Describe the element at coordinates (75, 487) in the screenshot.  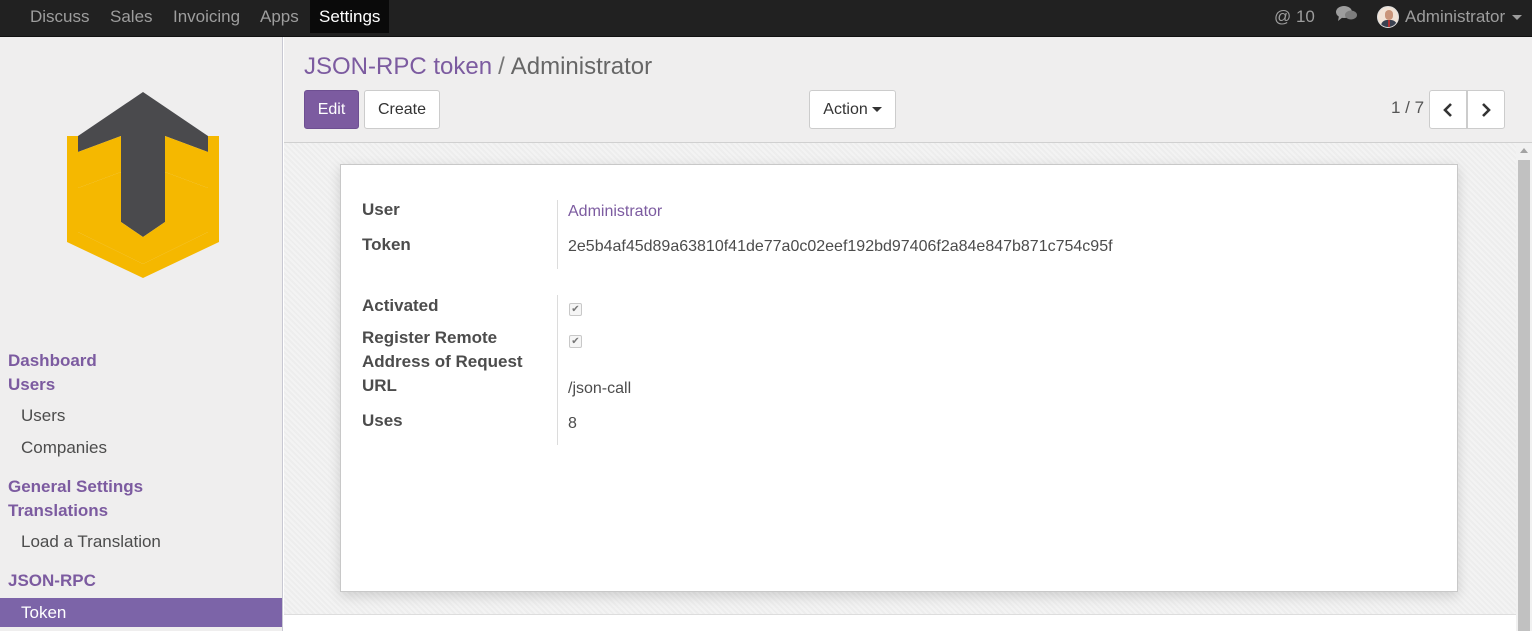
I see `sidebar-item-general-settings: General Settings` at that location.